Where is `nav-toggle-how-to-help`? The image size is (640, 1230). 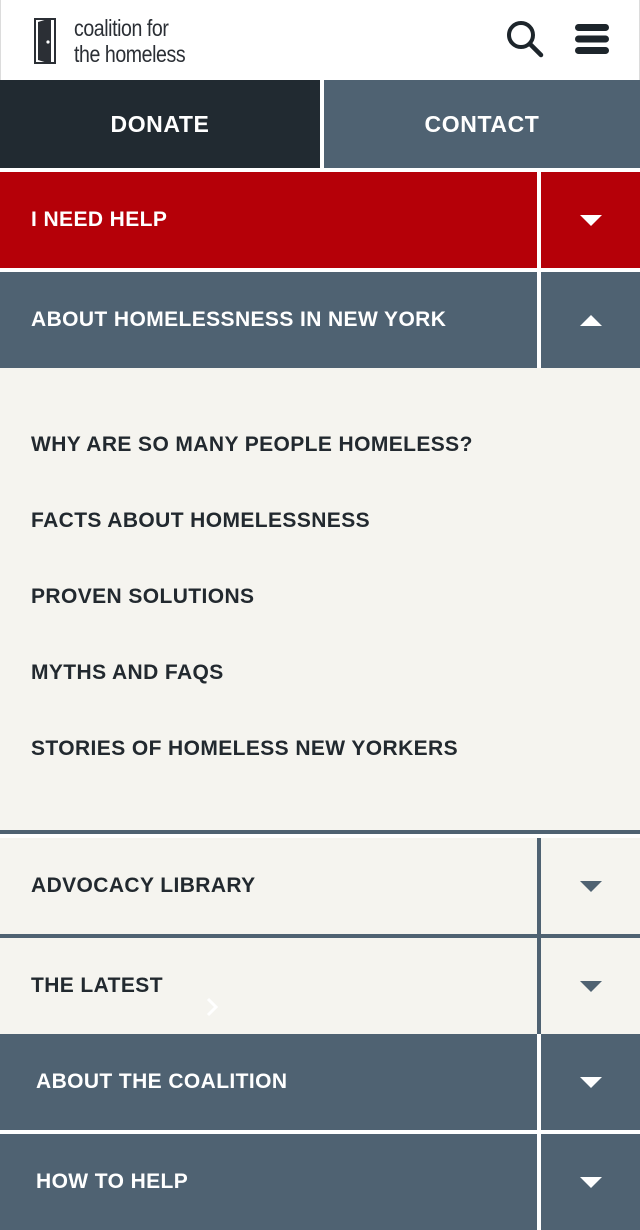
nav-toggle-how-to-help is located at coordinates (590, 1182).